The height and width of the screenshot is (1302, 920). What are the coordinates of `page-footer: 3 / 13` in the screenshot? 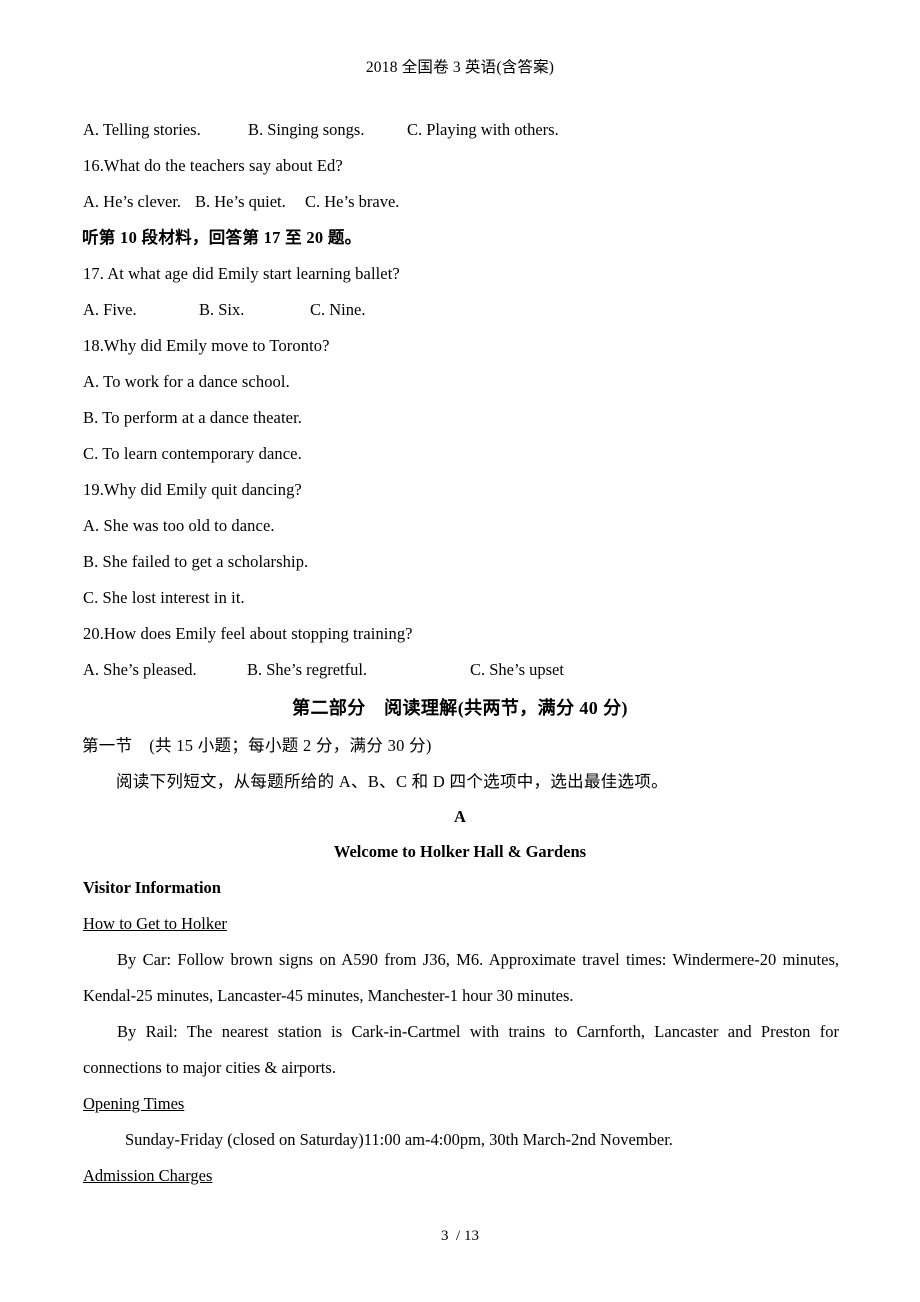 It's located at (460, 1236).